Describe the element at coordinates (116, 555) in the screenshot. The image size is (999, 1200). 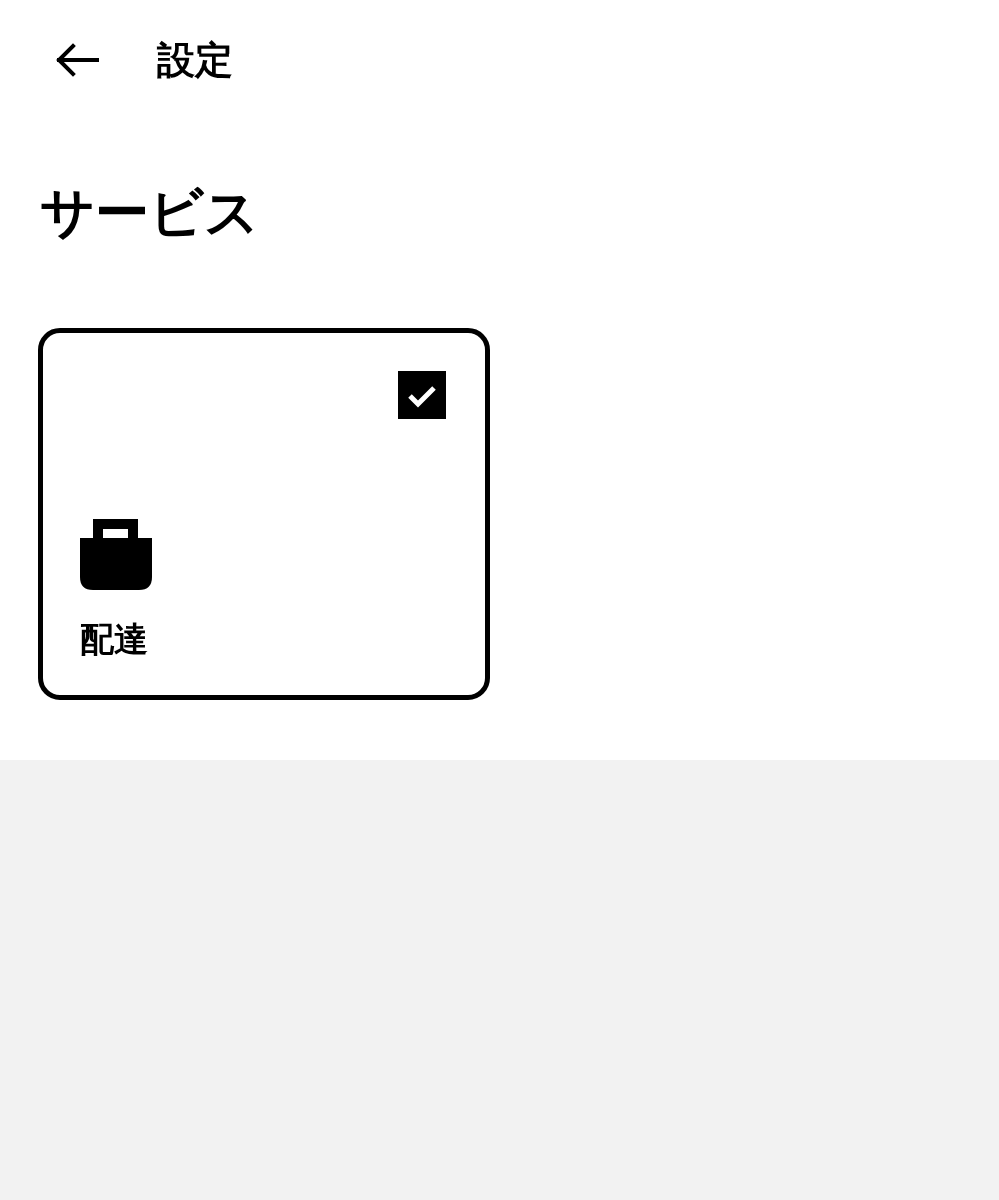
I see `shopping-bag-icon` at that location.